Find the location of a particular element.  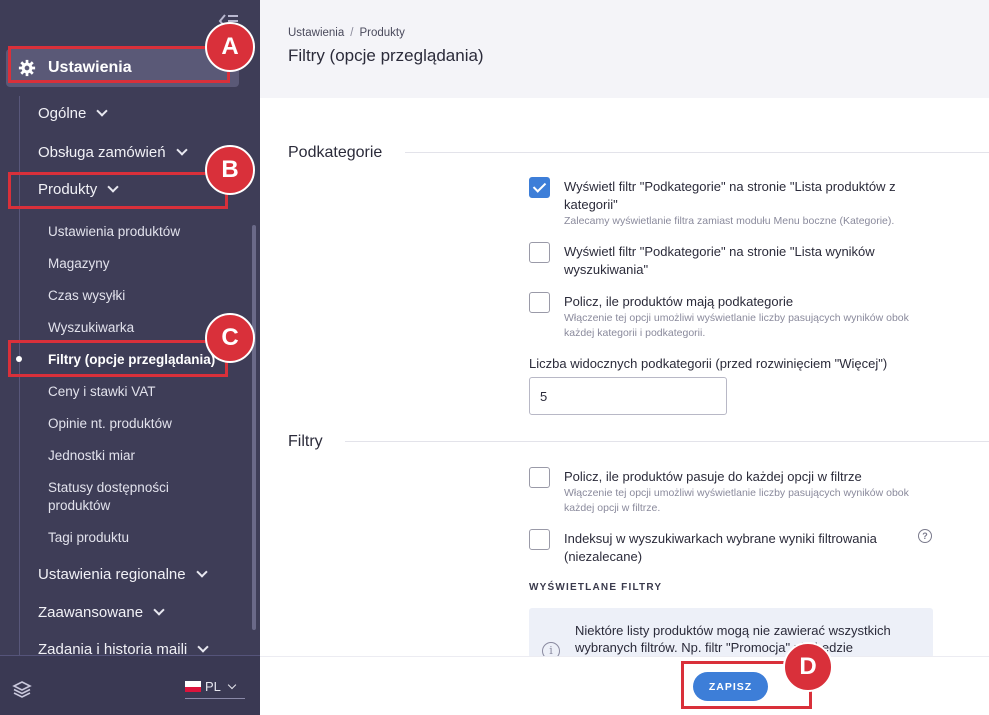

breadcrumb: Ustawienia / Produkty is located at coordinates (346, 33).